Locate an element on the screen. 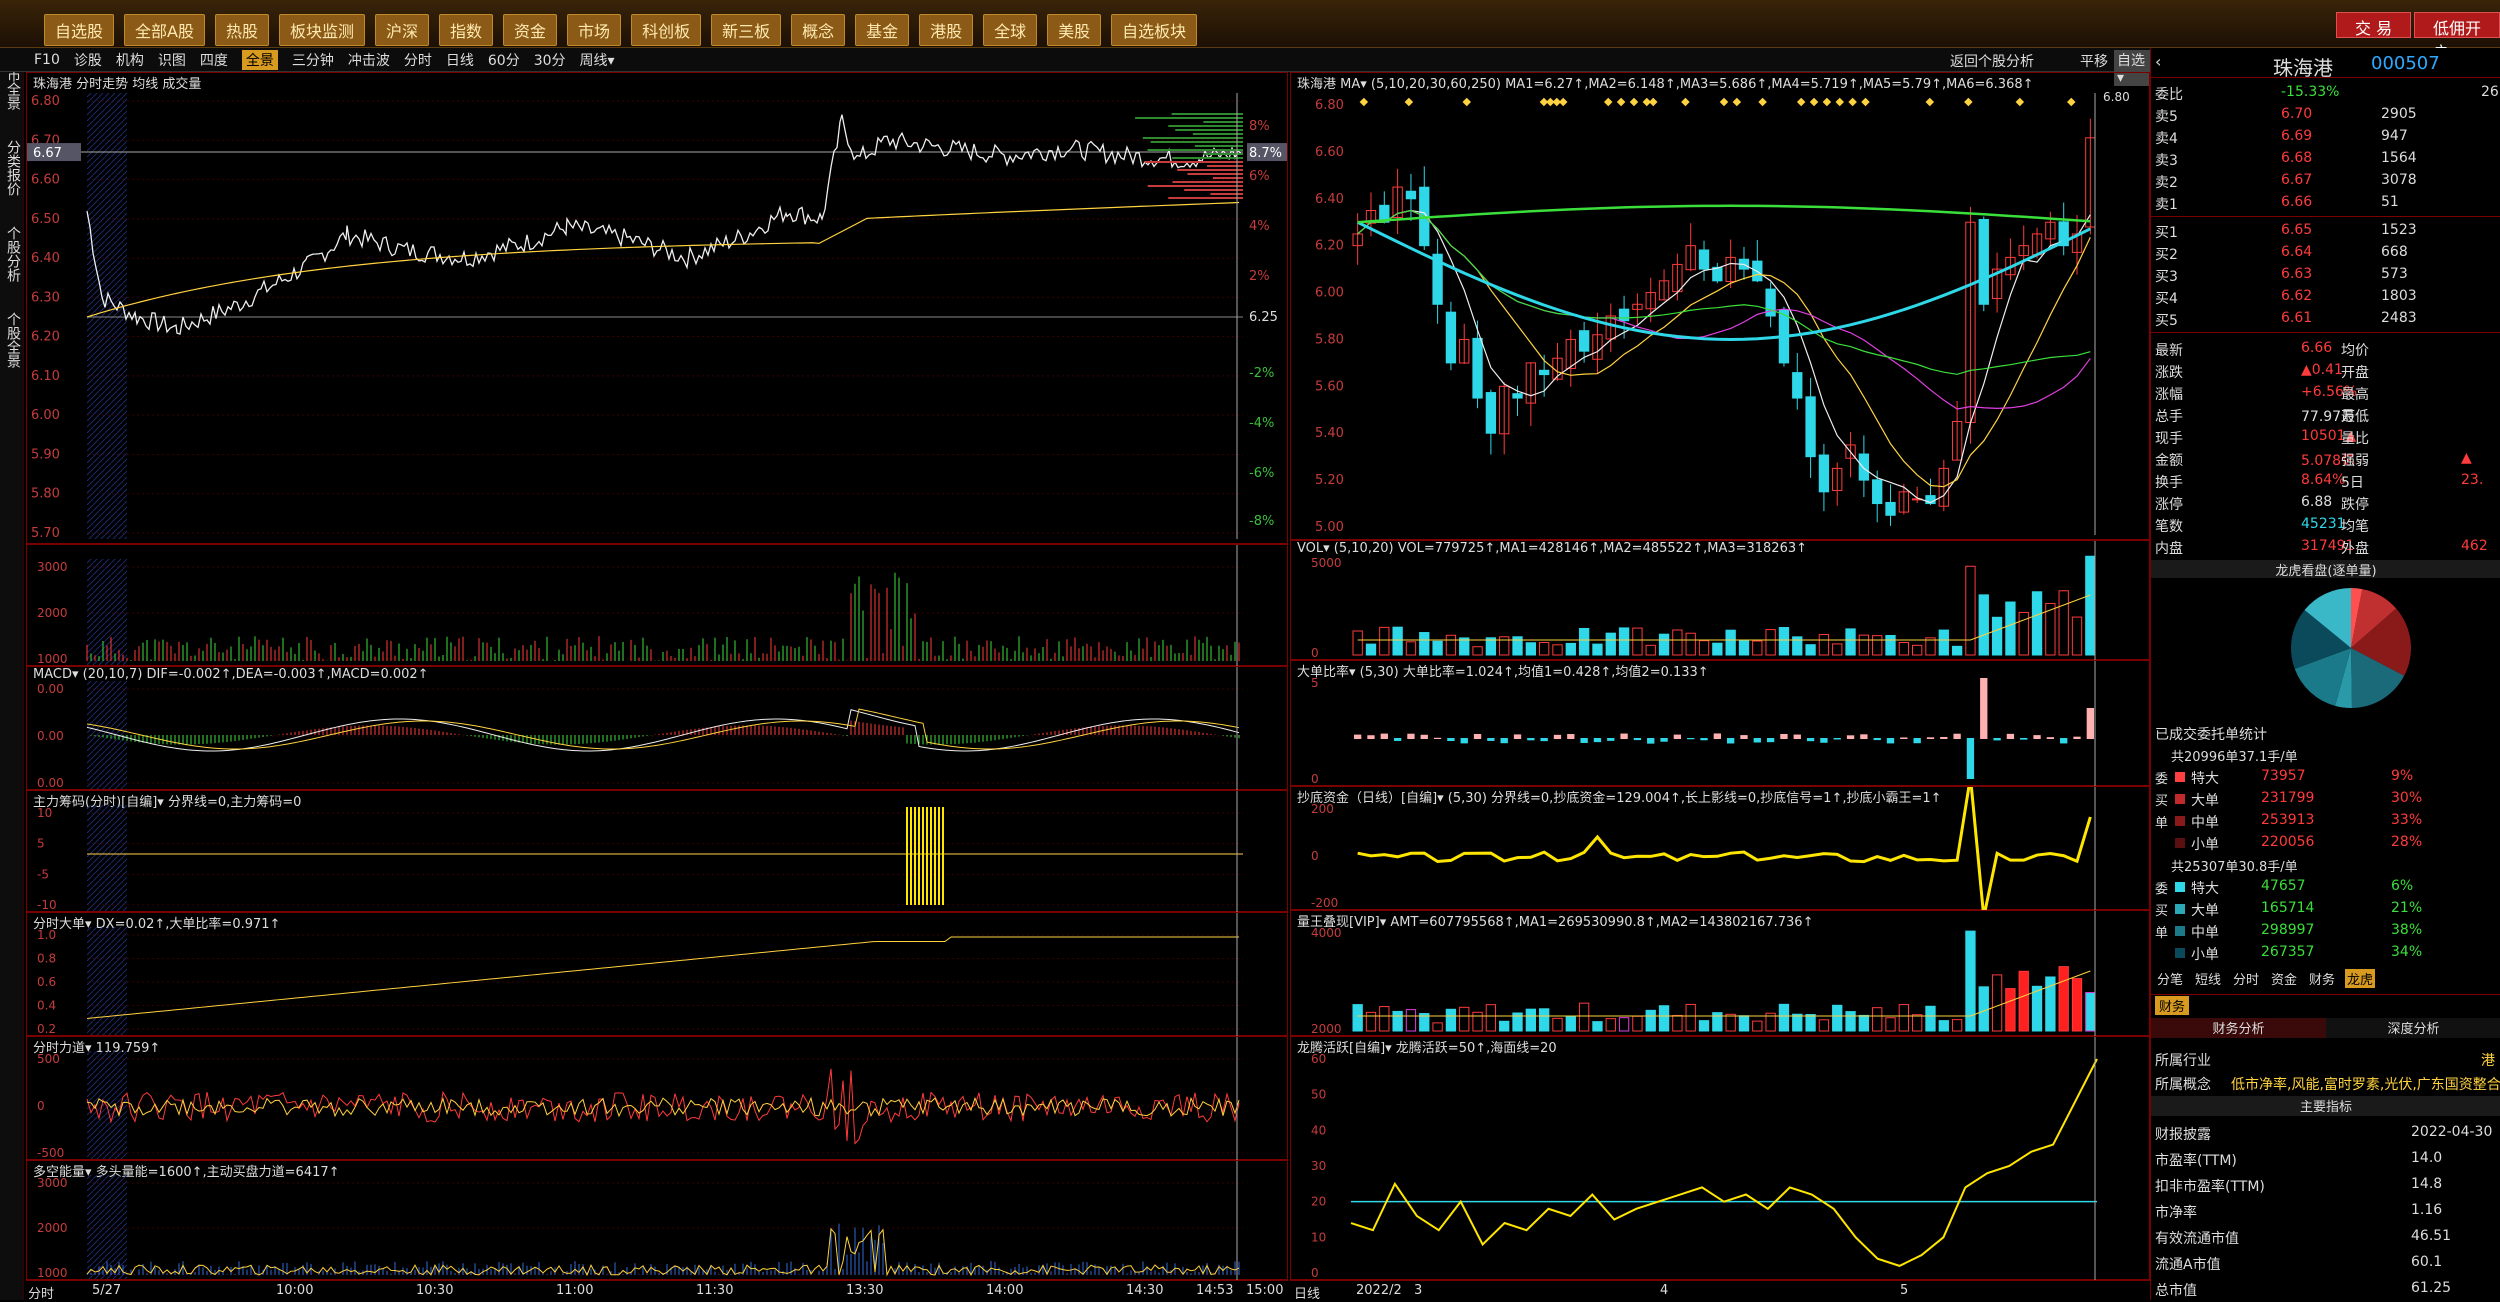 The height and width of the screenshot is (1302, 2500). pan-button: 平移 is located at coordinates (2094, 61).